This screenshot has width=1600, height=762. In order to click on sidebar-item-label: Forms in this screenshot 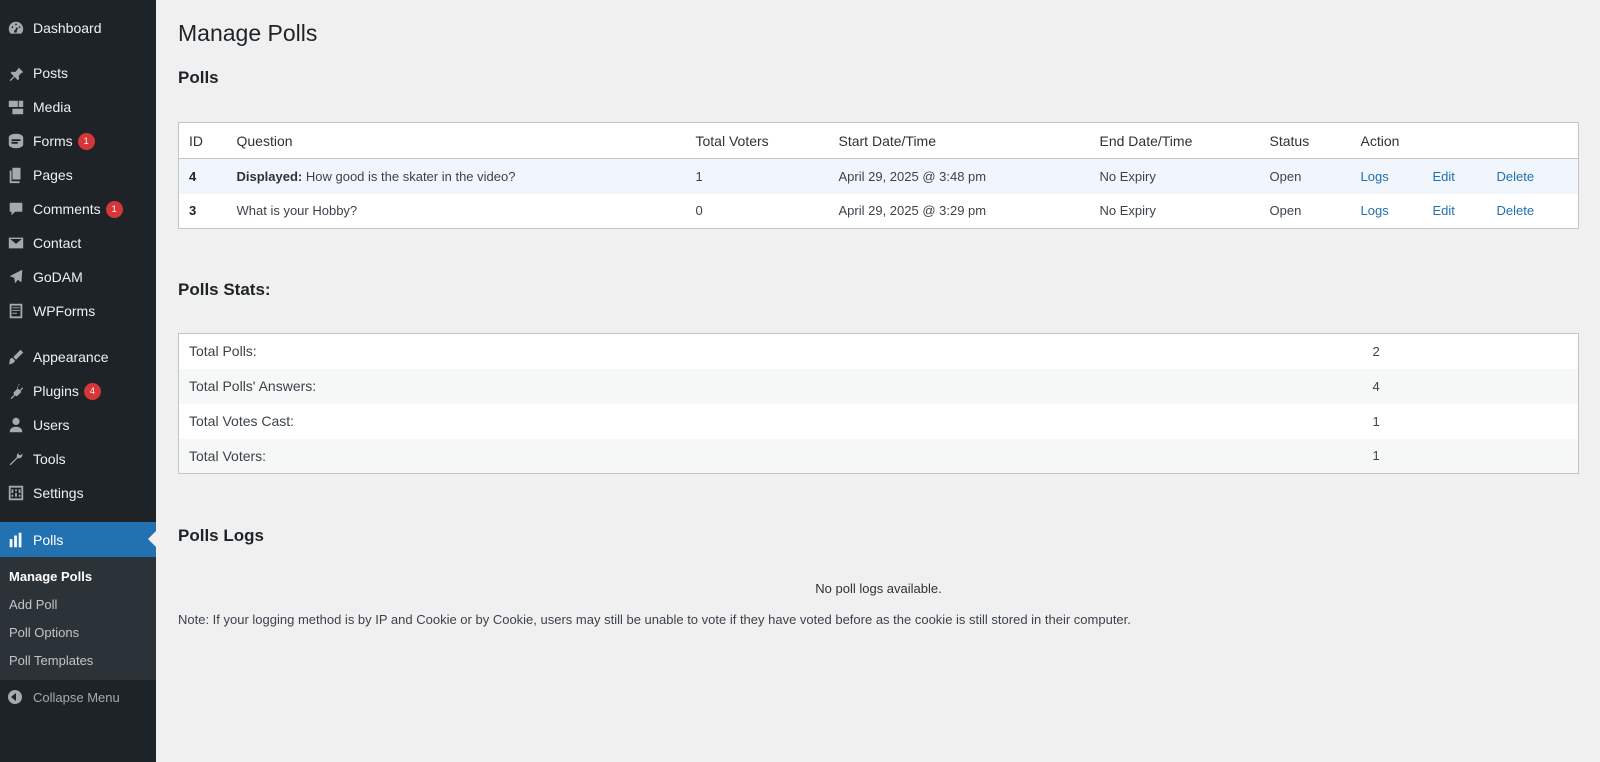, I will do `click(53, 141)`.